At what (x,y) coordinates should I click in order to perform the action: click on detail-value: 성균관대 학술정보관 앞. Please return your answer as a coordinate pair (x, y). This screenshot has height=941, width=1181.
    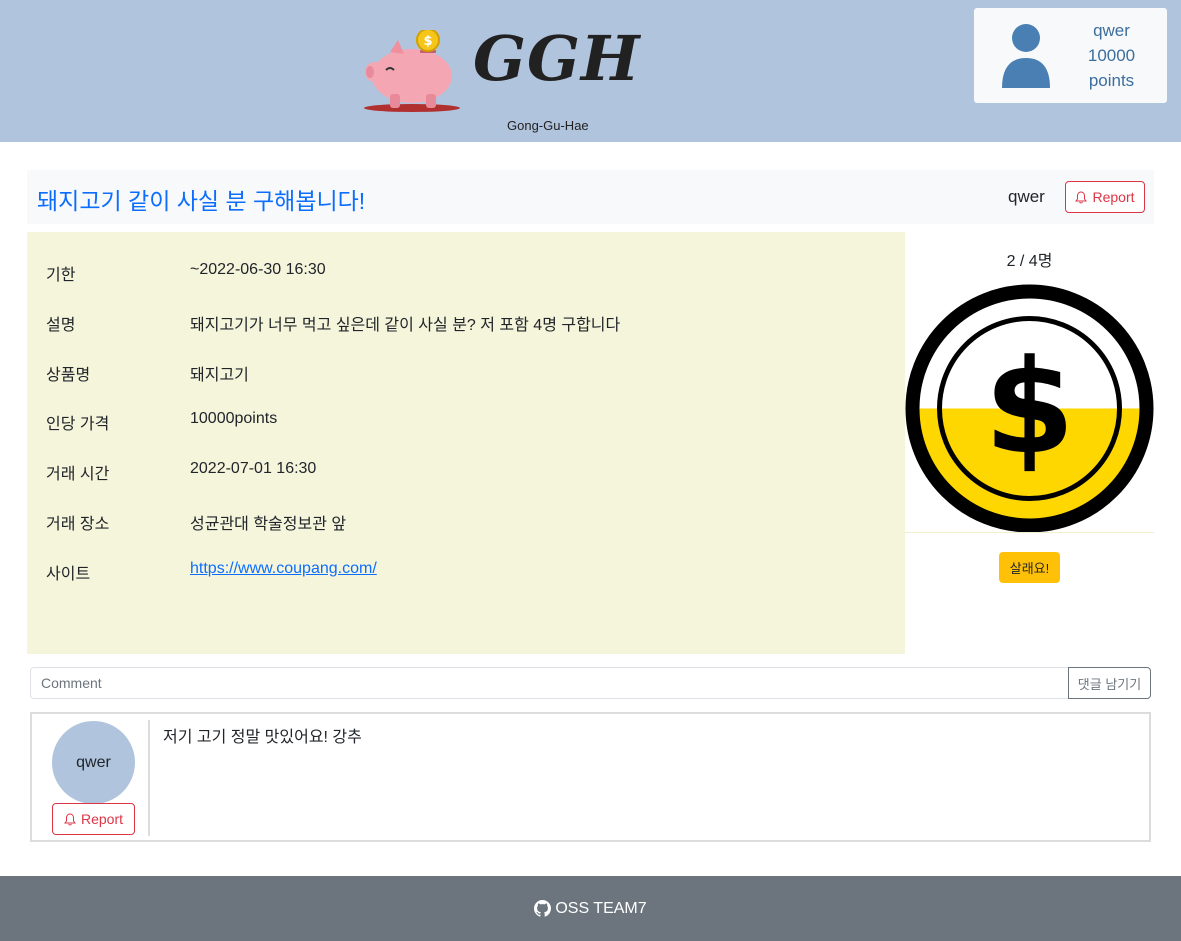
    Looking at the image, I should click on (268, 524).